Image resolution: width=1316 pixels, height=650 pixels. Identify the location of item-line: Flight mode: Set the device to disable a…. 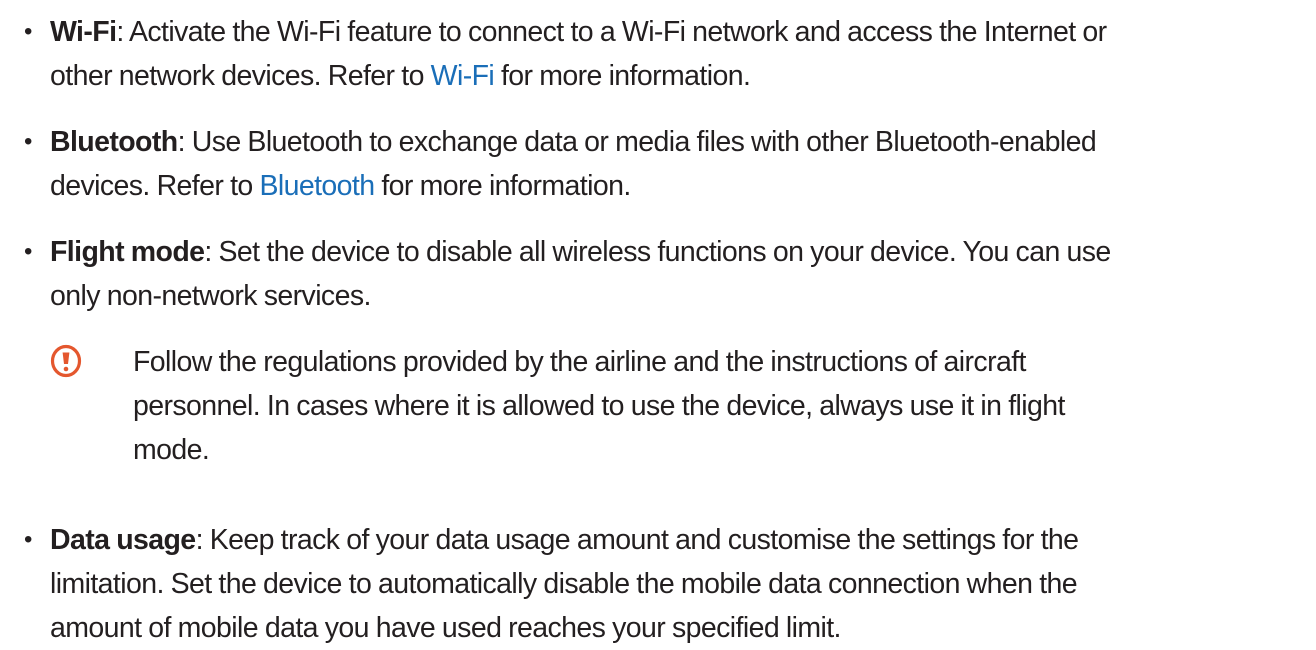
(681, 252).